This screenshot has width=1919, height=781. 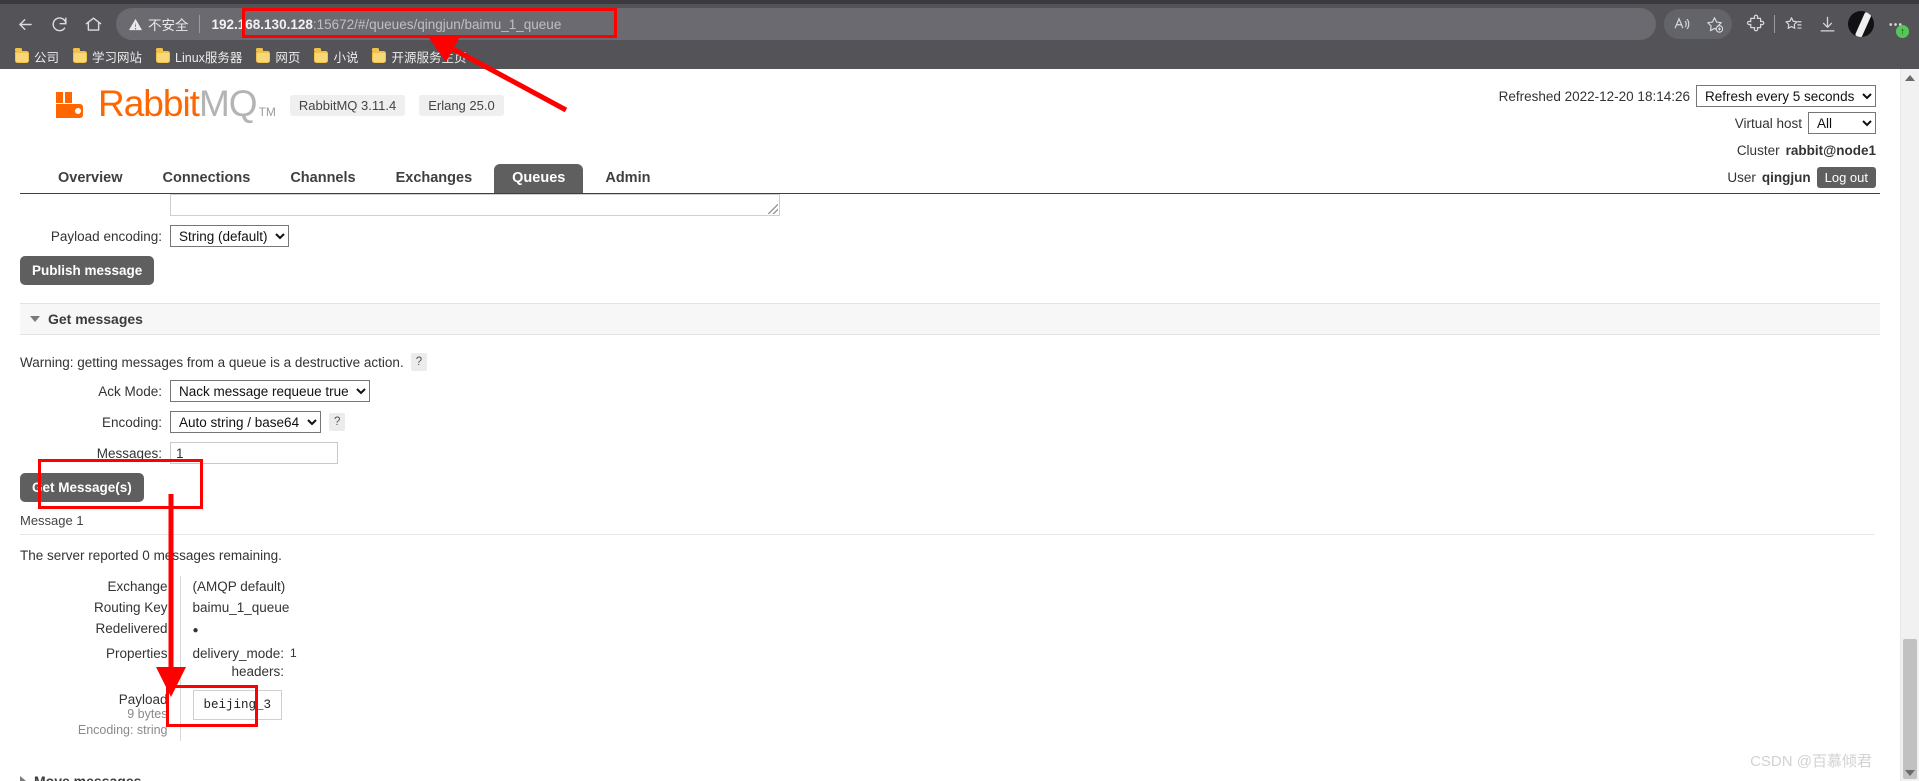 What do you see at coordinates (773, 209) in the screenshot?
I see `resize-grip-icon` at bounding box center [773, 209].